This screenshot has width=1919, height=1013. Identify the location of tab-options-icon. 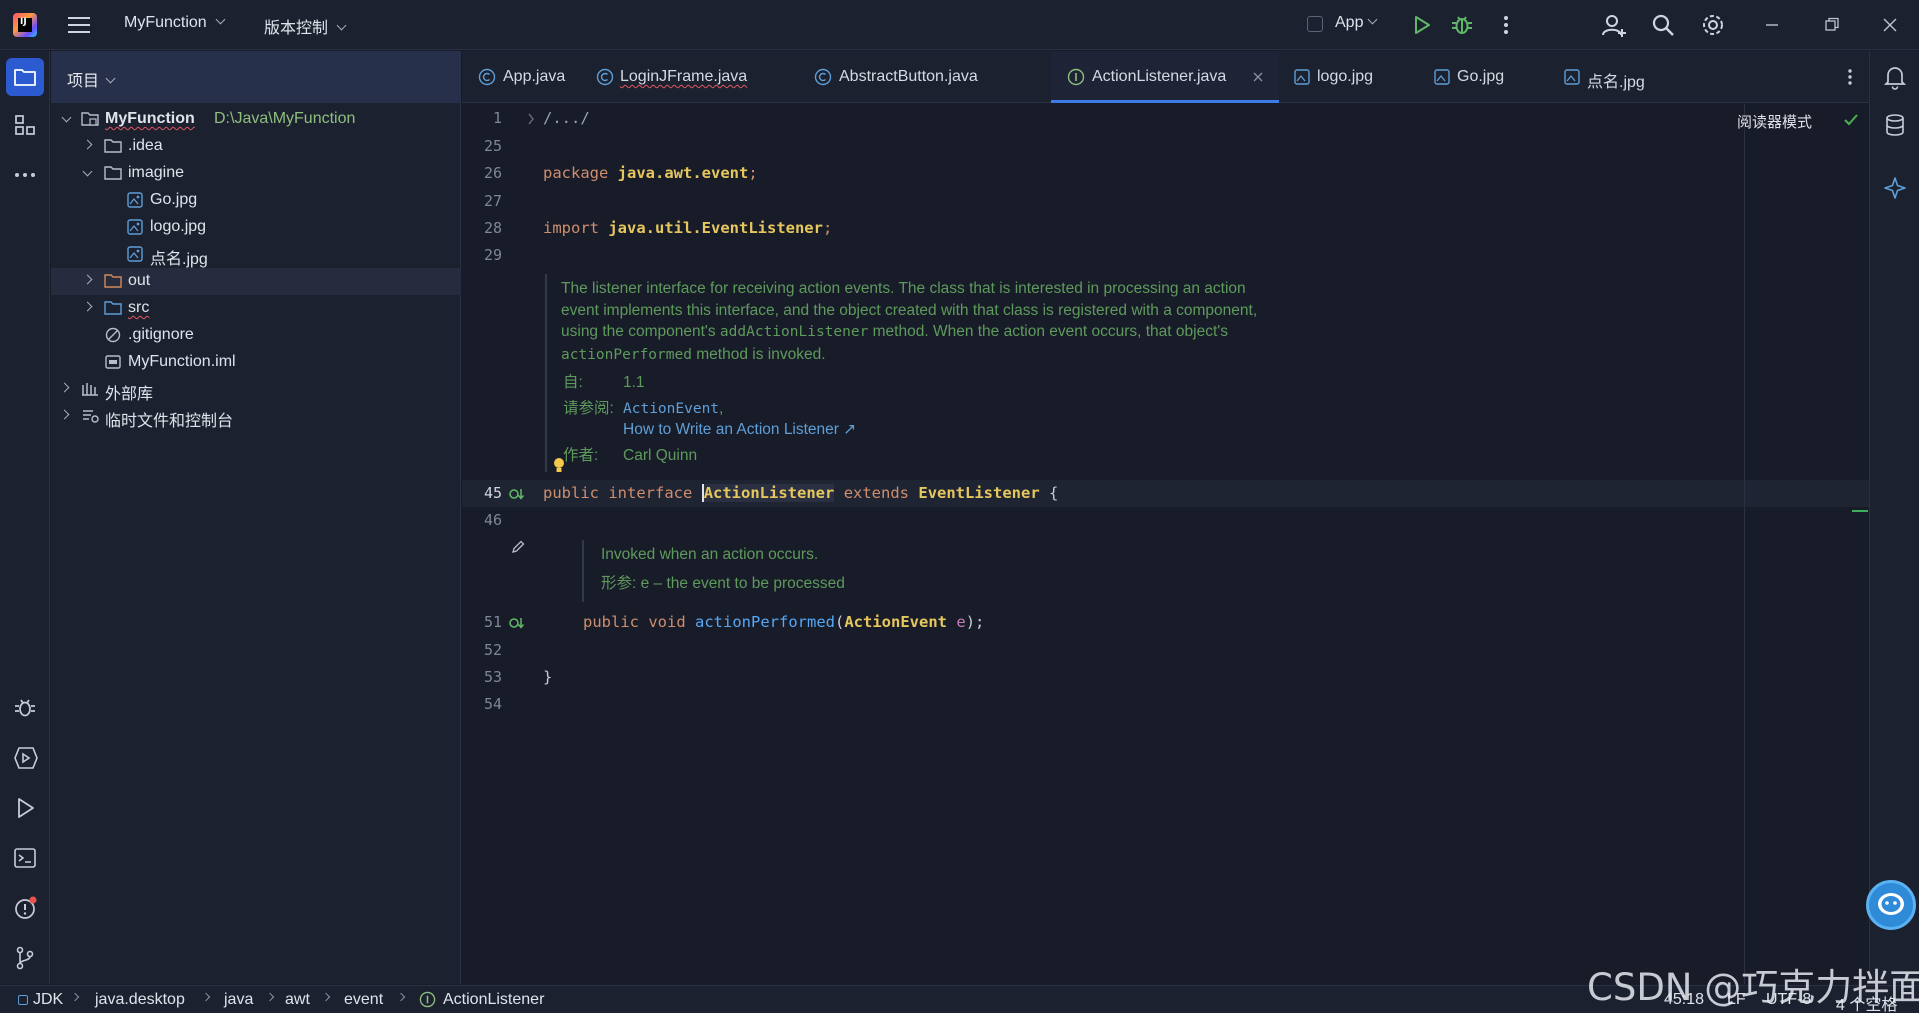
(1850, 77).